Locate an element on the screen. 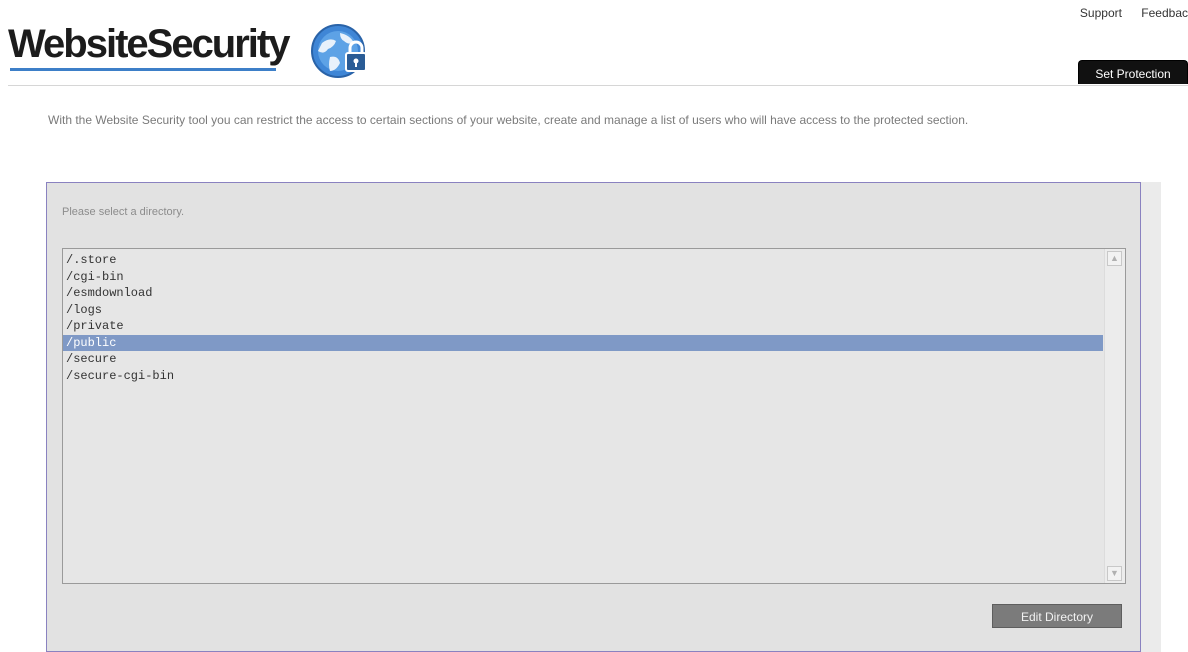  select-directory-prompt: Please select a directory. is located at coordinates (123, 212).